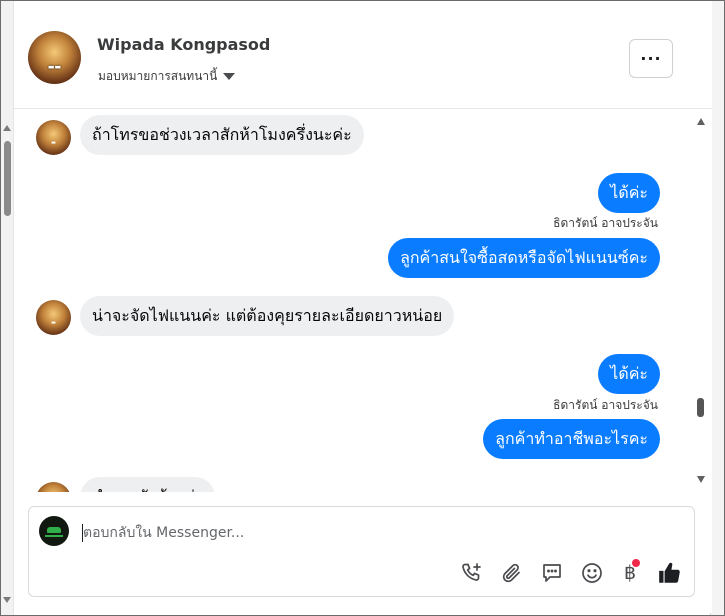 The image size is (725, 616). I want to click on baht-icon: ฿, so click(630, 572).